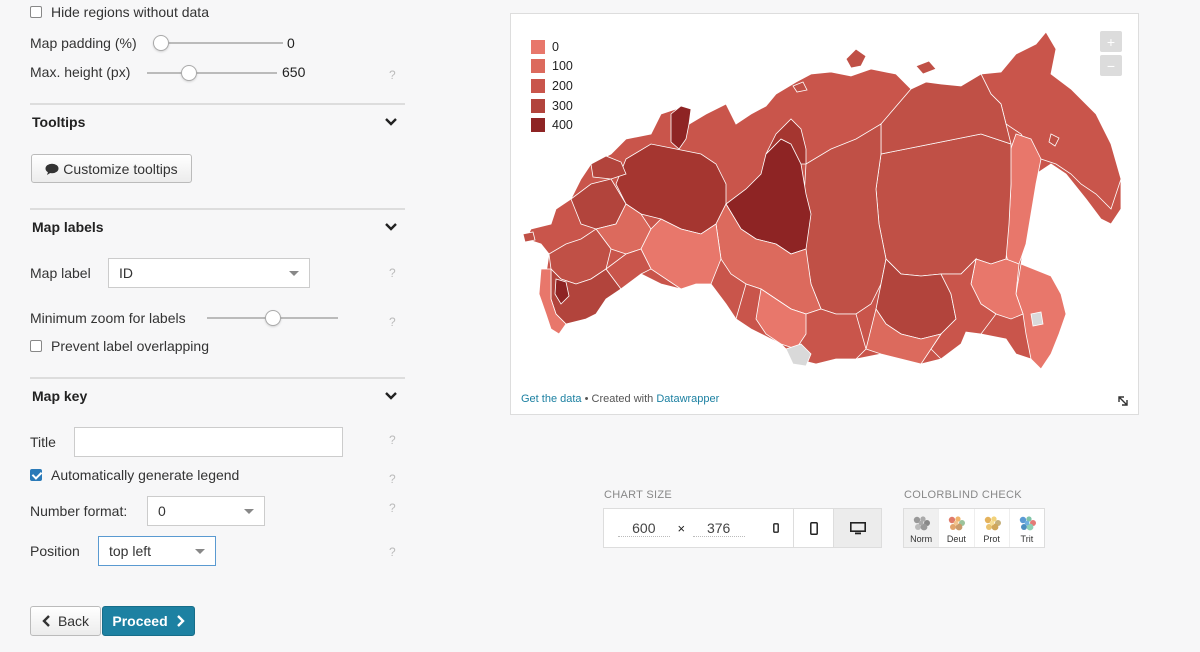 This screenshot has height=652, width=1200. I want to click on map-label-row: Map label, so click(60, 273).